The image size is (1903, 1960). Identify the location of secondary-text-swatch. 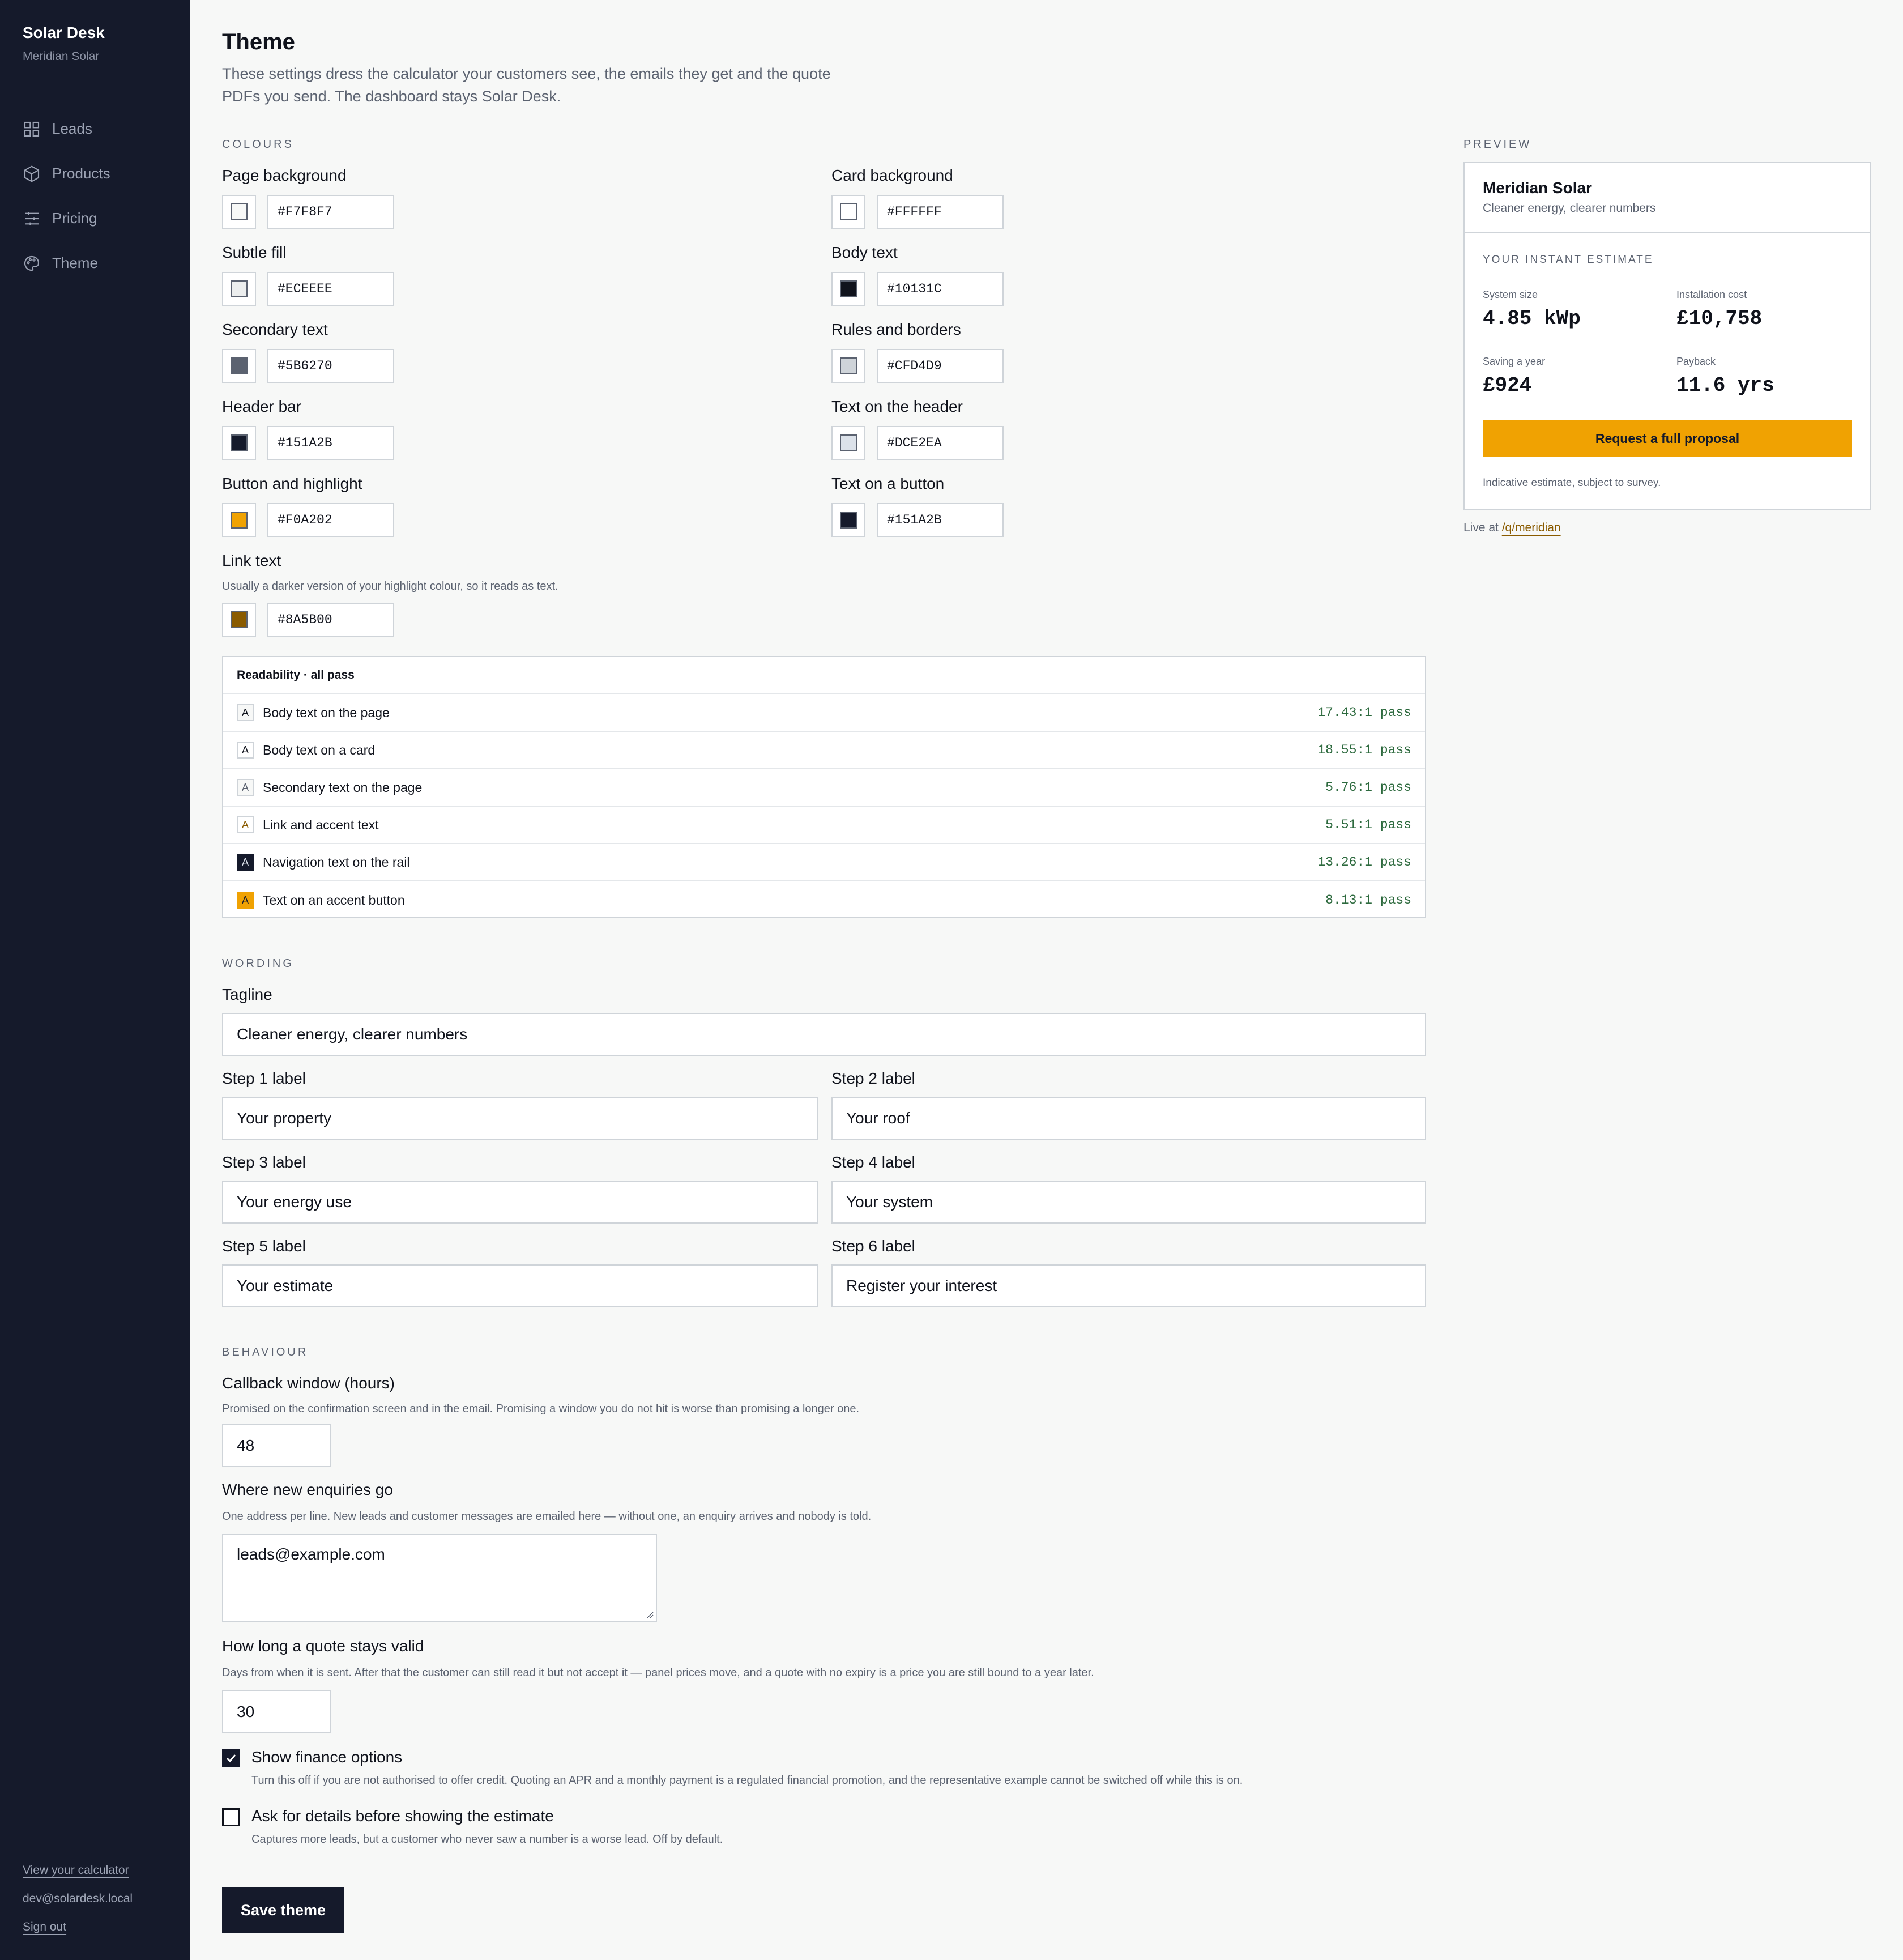
(239, 366).